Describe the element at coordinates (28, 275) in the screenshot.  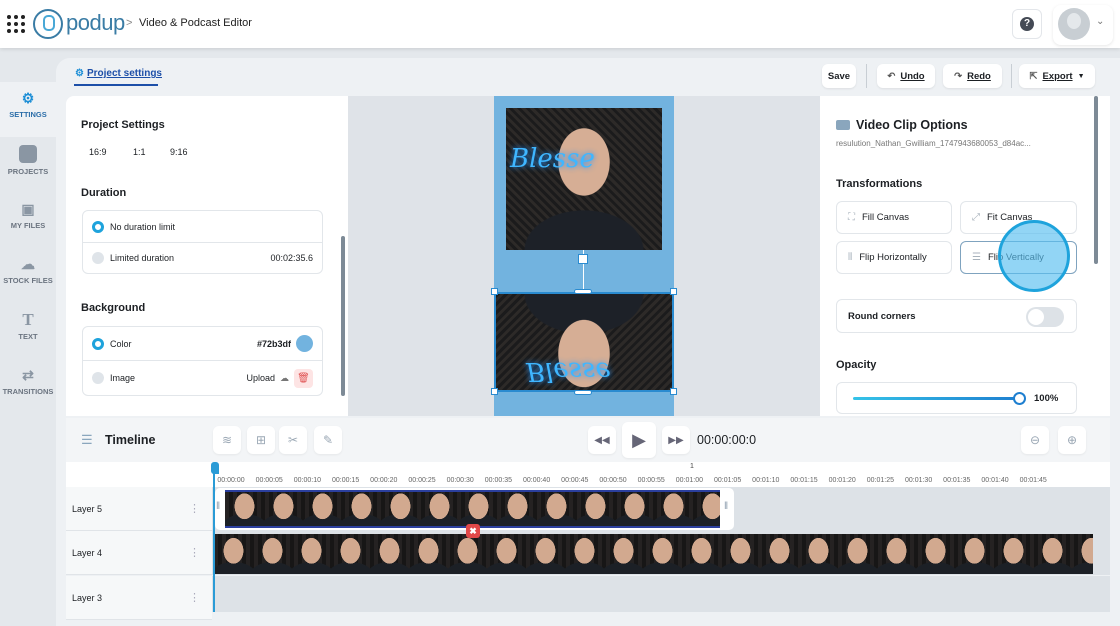
I see `sidebar-item-stock-files: ☁ STOCK FILES` at that location.